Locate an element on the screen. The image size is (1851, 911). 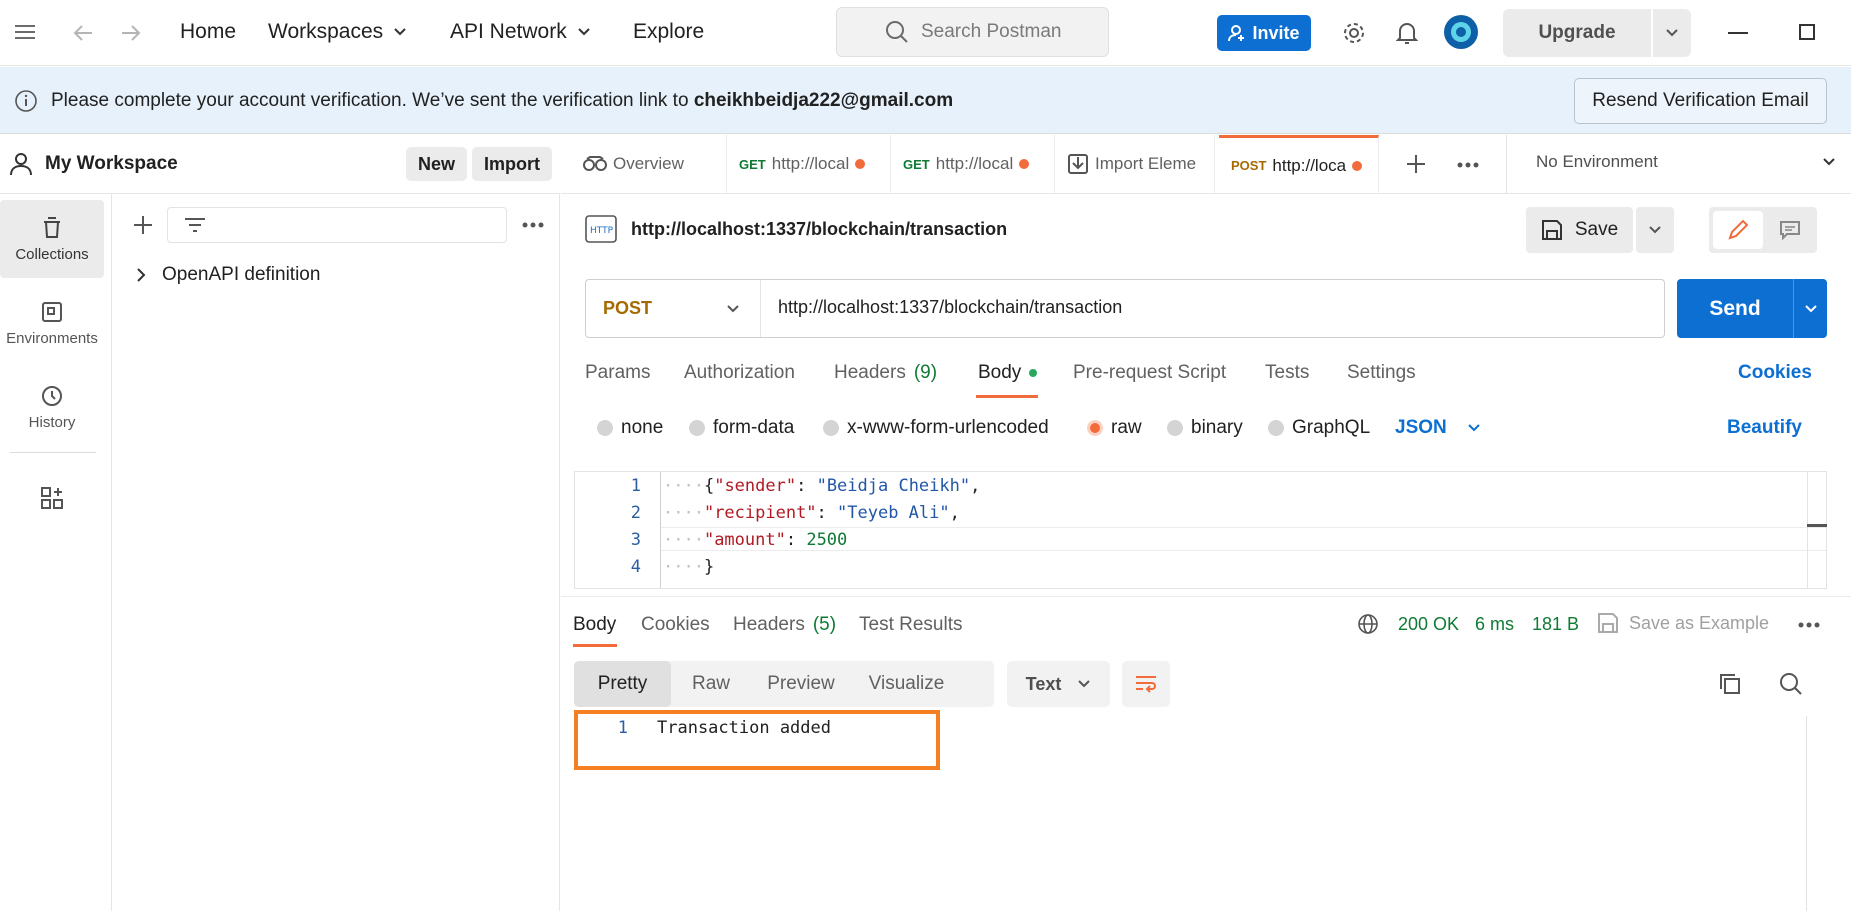
environment-selector: No Environment is located at coordinates (1686, 162).